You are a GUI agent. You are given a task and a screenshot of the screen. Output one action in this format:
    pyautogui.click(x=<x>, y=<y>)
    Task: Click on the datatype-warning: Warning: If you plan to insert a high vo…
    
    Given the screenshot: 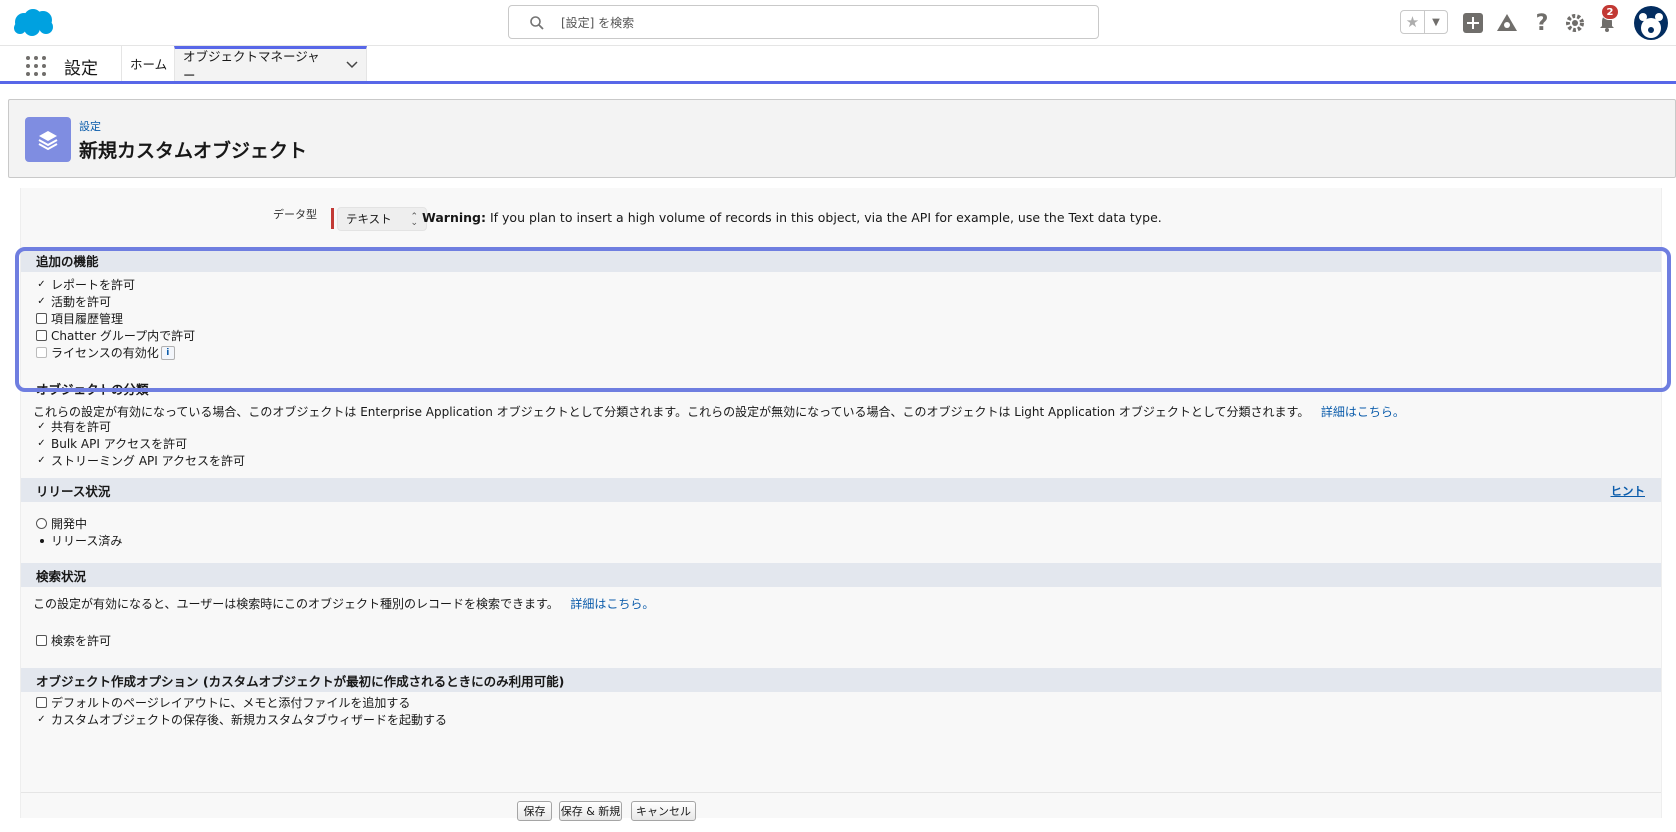 What is the action you would take?
    pyautogui.click(x=792, y=217)
    